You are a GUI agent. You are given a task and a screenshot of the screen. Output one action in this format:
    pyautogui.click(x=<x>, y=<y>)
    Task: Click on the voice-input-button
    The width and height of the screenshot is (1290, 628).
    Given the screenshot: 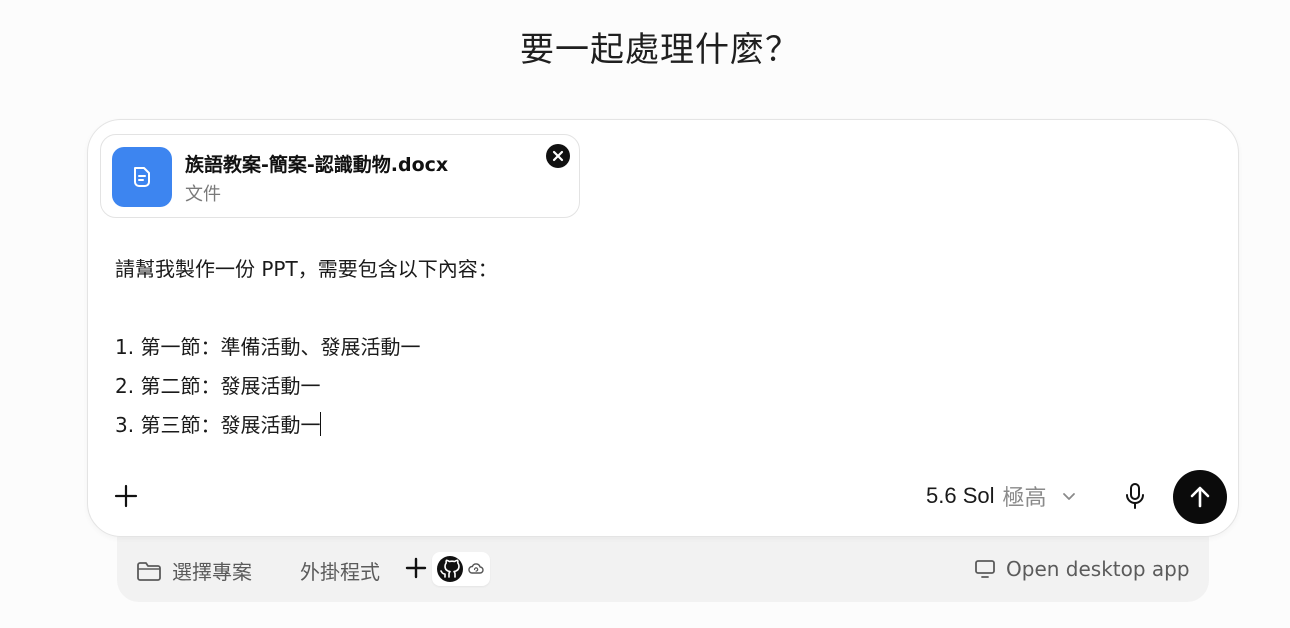 What is the action you would take?
    pyautogui.click(x=1135, y=496)
    